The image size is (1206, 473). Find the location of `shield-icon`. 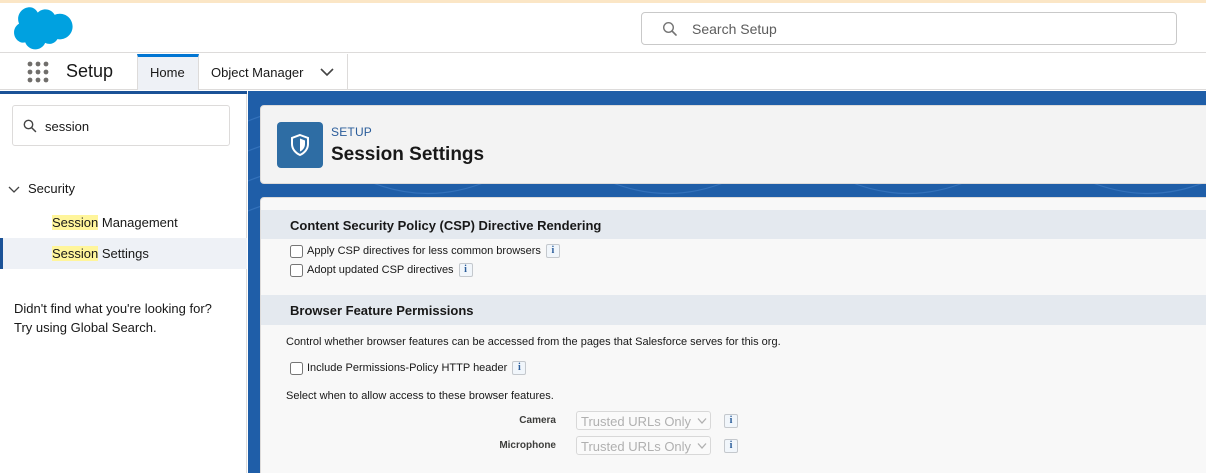

shield-icon is located at coordinates (300, 145).